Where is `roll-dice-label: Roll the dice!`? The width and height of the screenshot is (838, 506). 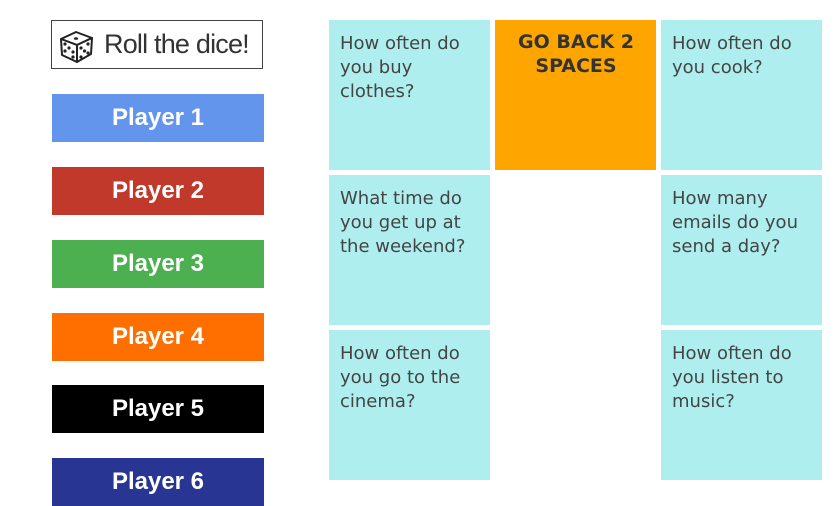 roll-dice-label: Roll the dice! is located at coordinates (177, 44).